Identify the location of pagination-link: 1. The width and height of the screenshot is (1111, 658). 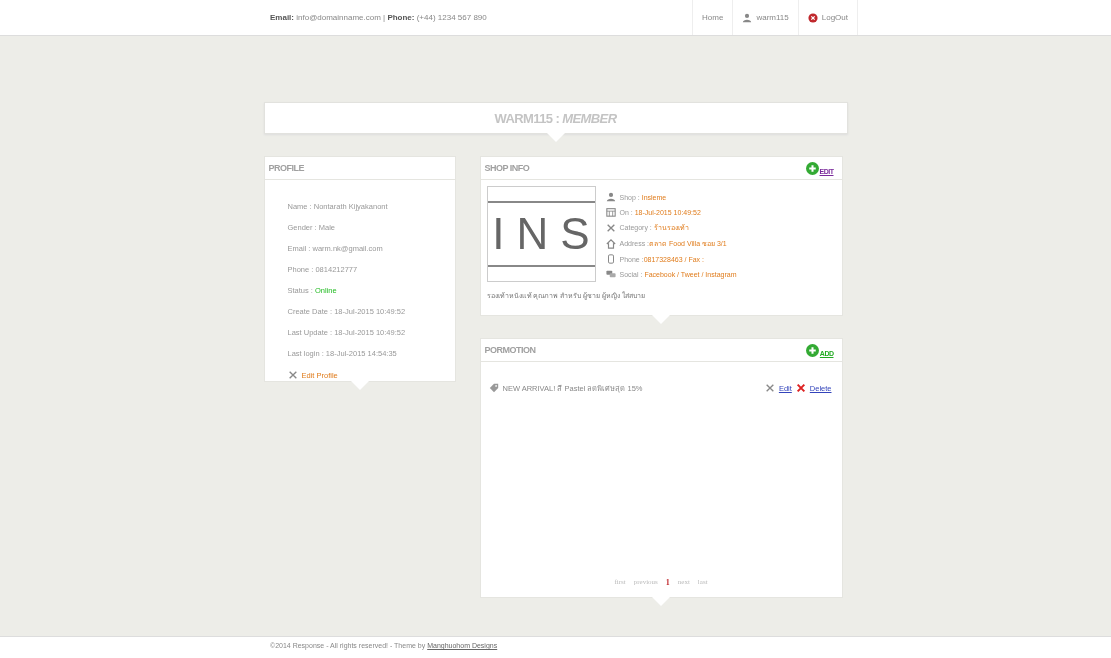
(667, 582).